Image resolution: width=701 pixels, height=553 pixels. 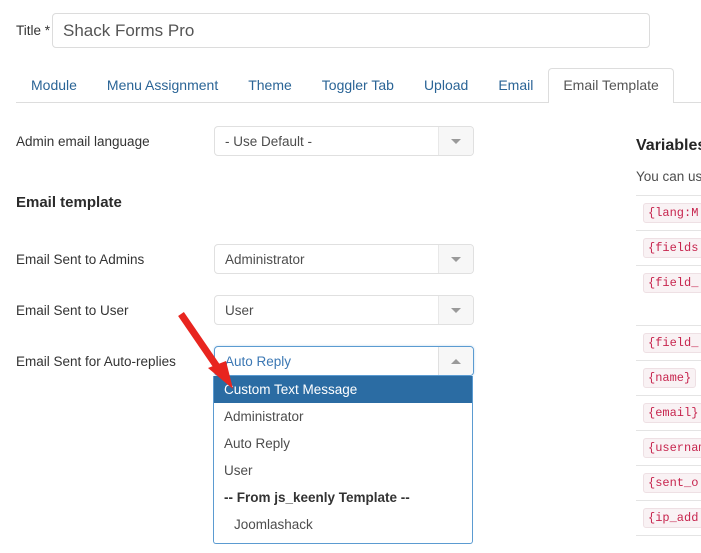 What do you see at coordinates (672, 413) in the screenshot?
I see `variable-code: {email}` at bounding box center [672, 413].